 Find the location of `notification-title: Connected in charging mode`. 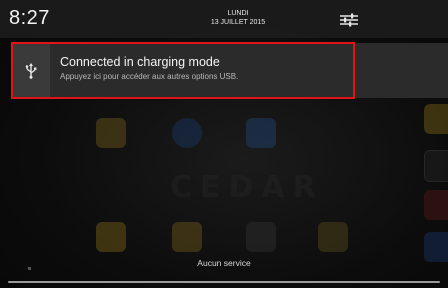

notification-title: Connected in charging mode is located at coordinates (140, 62).